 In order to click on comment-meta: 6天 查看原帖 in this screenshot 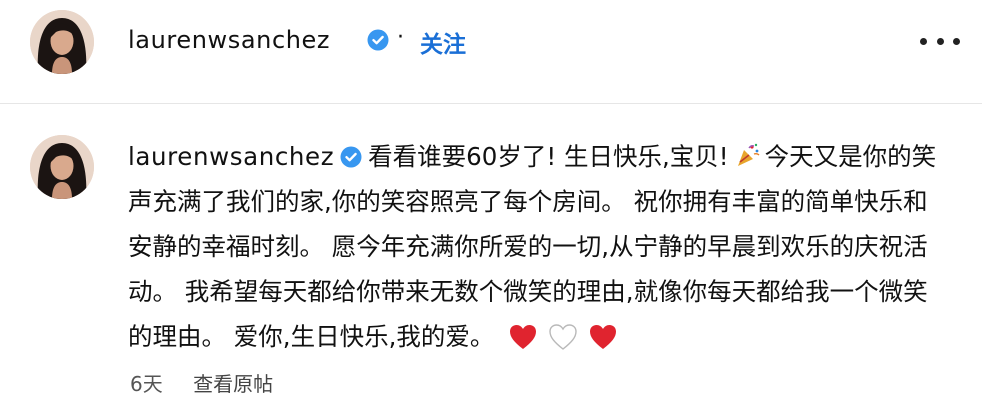, I will do `click(201, 382)`.